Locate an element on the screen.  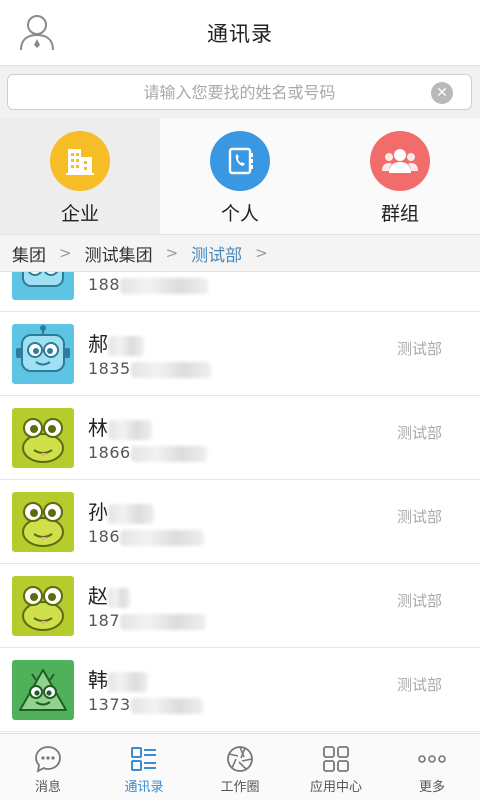
category-strip: 企业 个人 群组 is located at coordinates (240, 176).